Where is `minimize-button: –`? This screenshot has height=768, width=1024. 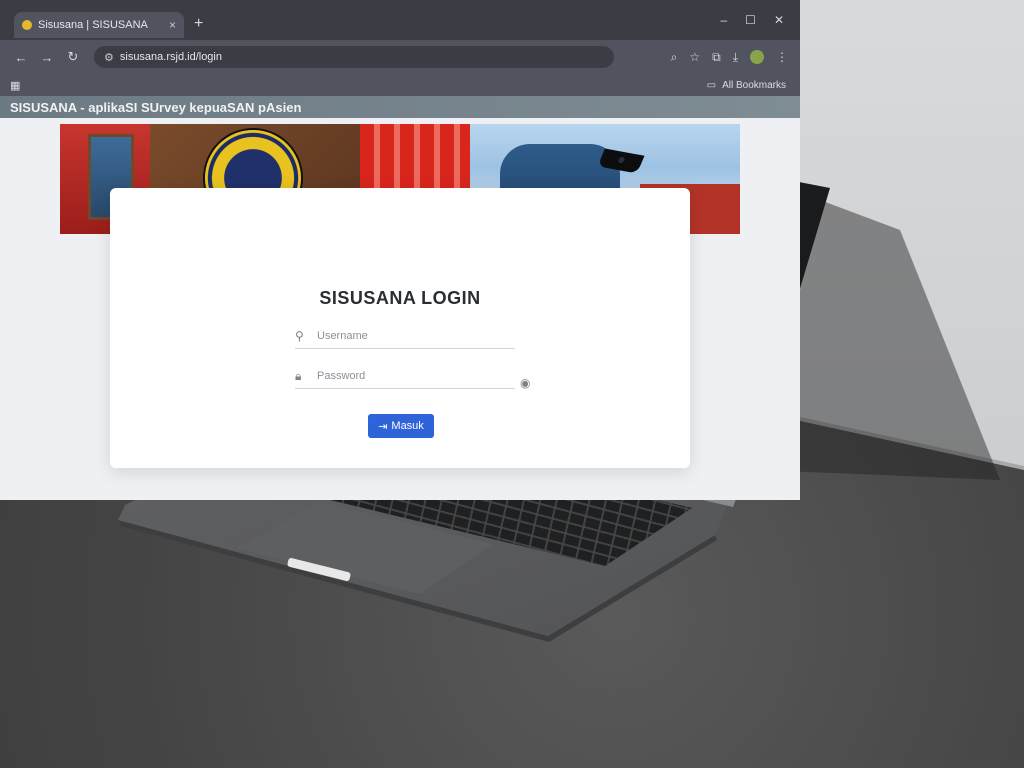
minimize-button: – is located at coordinates (723, 20).